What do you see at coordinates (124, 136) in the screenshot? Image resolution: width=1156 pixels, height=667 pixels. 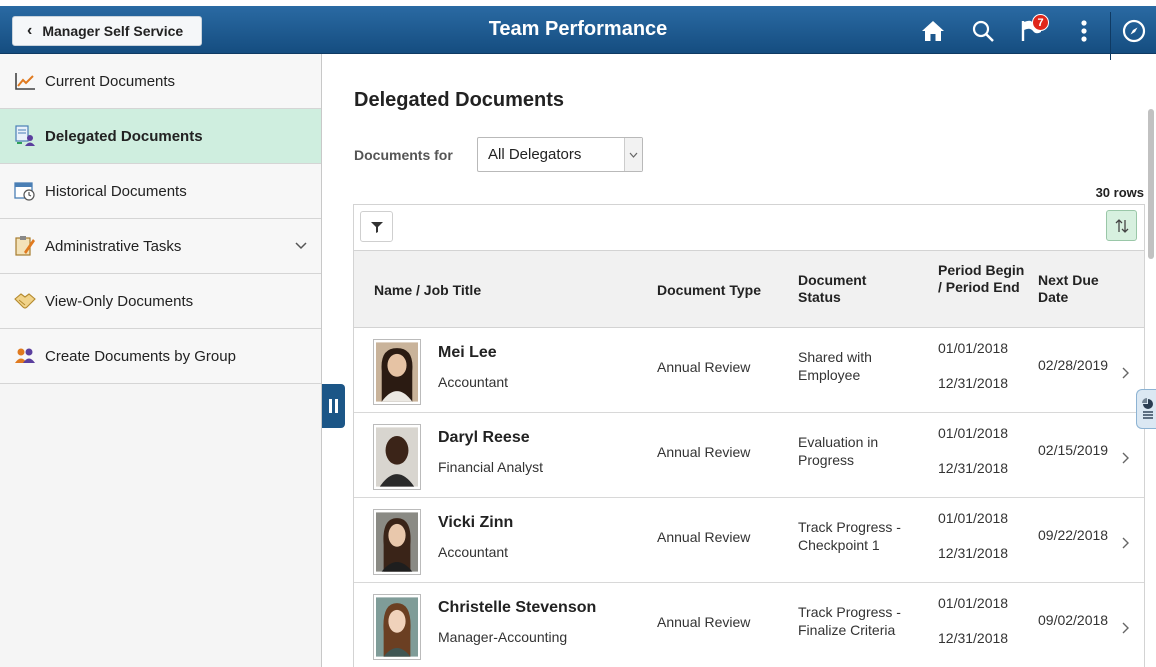 I see `sidebar-item-label: Delegated Documents` at bounding box center [124, 136].